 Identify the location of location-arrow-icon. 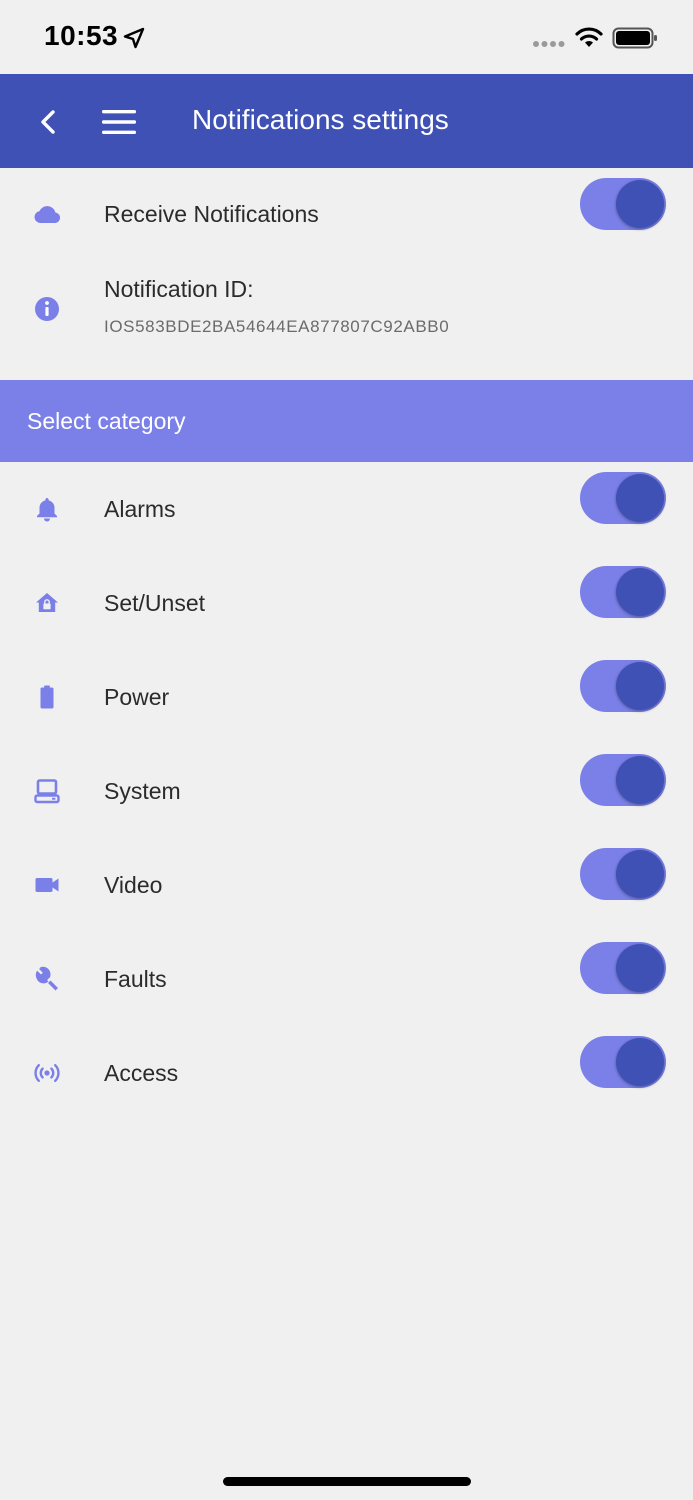
(134, 38).